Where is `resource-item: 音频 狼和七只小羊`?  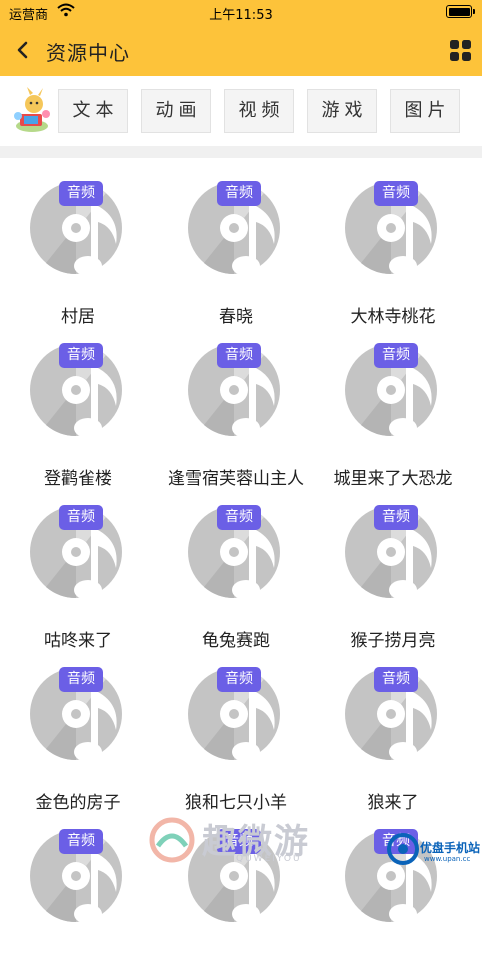 resource-item: 音频 狼和七只小羊 is located at coordinates (236, 739).